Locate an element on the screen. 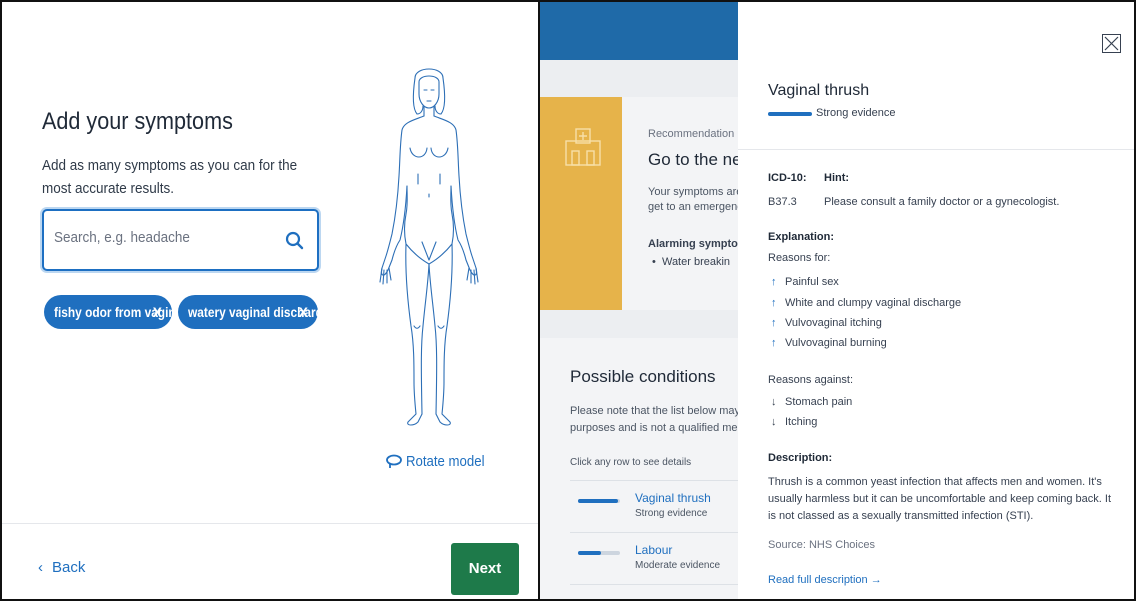 This screenshot has height=601, width=1136. recommendation-text: Your symptoms are get to an emergenc is located at coordinates (693, 200).